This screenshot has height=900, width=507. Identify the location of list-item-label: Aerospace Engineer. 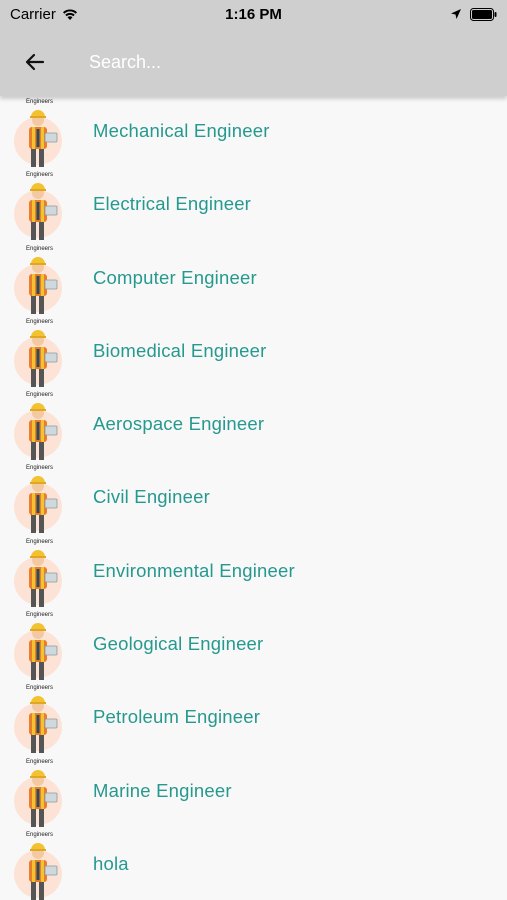
(179, 424).